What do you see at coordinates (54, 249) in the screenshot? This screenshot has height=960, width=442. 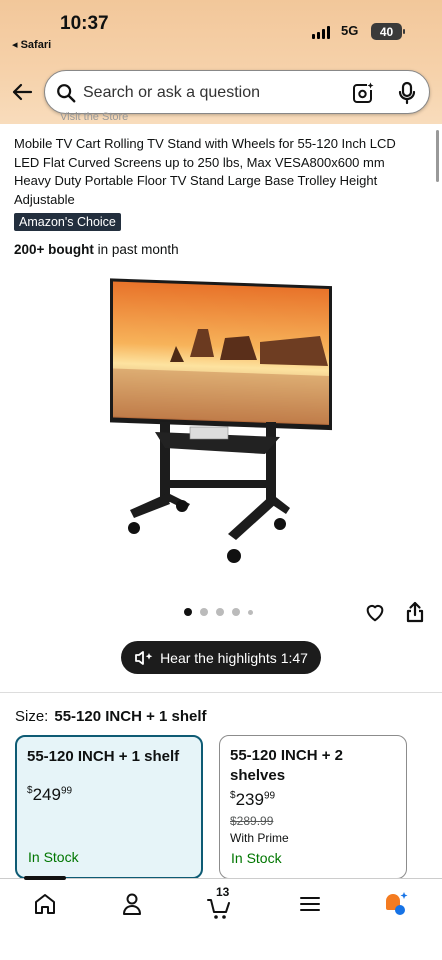 I see `bought-count-bold: 200+ bought` at bounding box center [54, 249].